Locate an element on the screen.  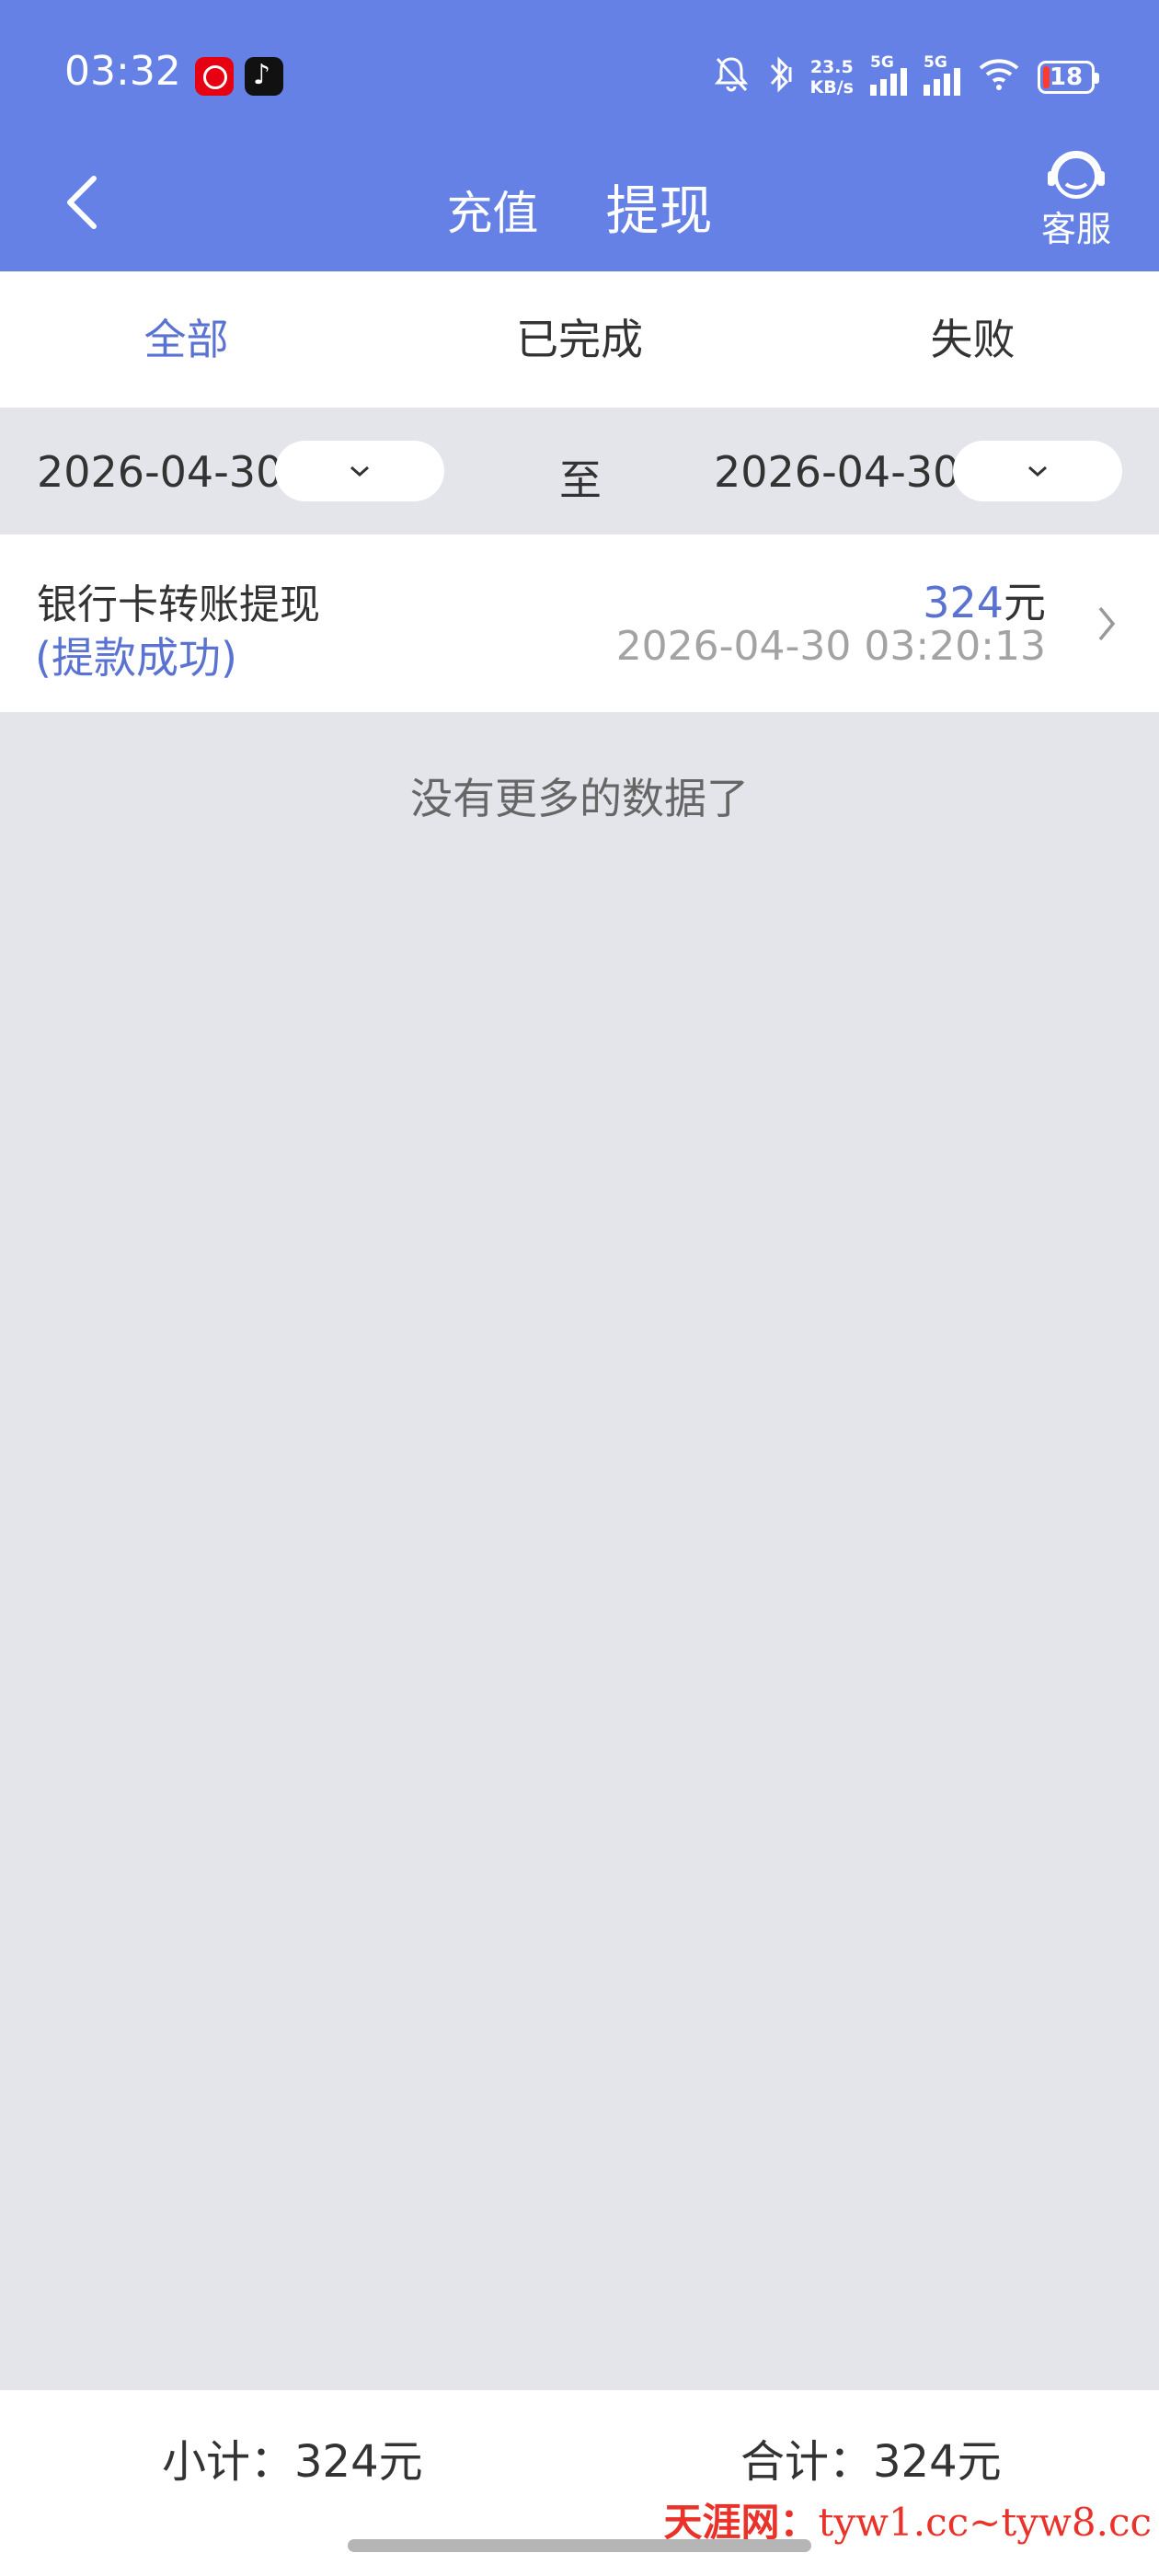
record-time: 2026-04-30 03:20:13 is located at coordinates (830, 646).